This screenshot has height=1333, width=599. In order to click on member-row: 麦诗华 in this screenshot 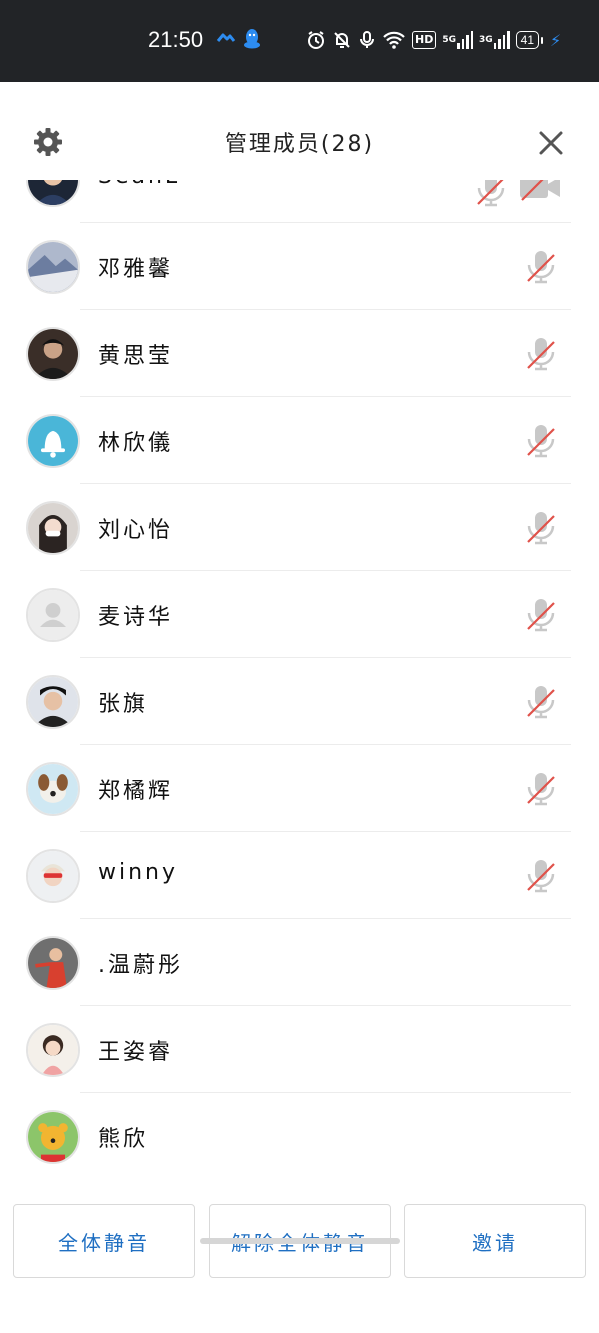, I will do `click(299, 614)`.